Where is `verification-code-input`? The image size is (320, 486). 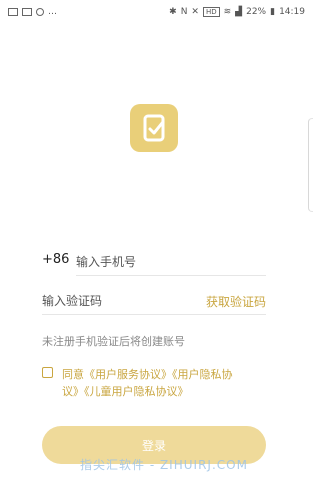
verification-code-input is located at coordinates (117, 301).